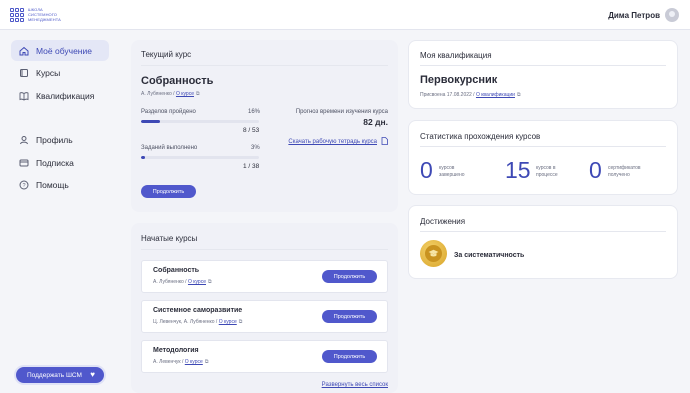 The image size is (690, 393). Describe the element at coordinates (60, 375) in the screenshot. I see `support-button: Поддержать ШСМ ♥` at that location.